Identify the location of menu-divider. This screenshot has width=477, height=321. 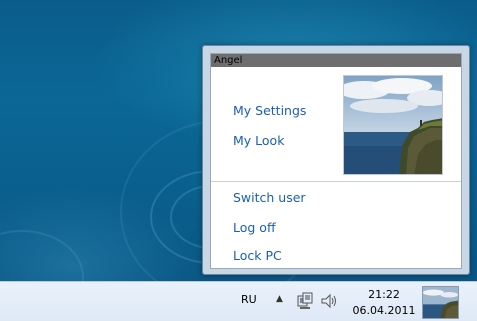
(336, 181).